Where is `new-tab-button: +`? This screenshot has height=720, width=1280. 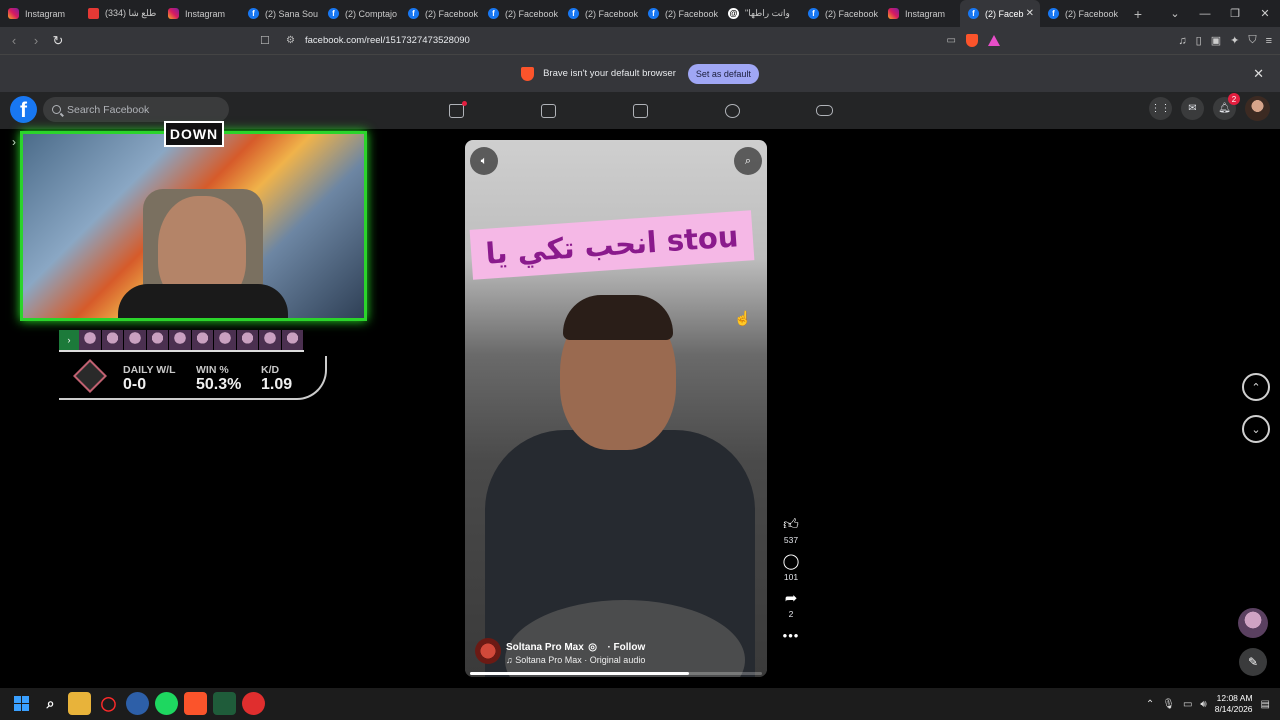
new-tab-button: + is located at coordinates (1138, 14).